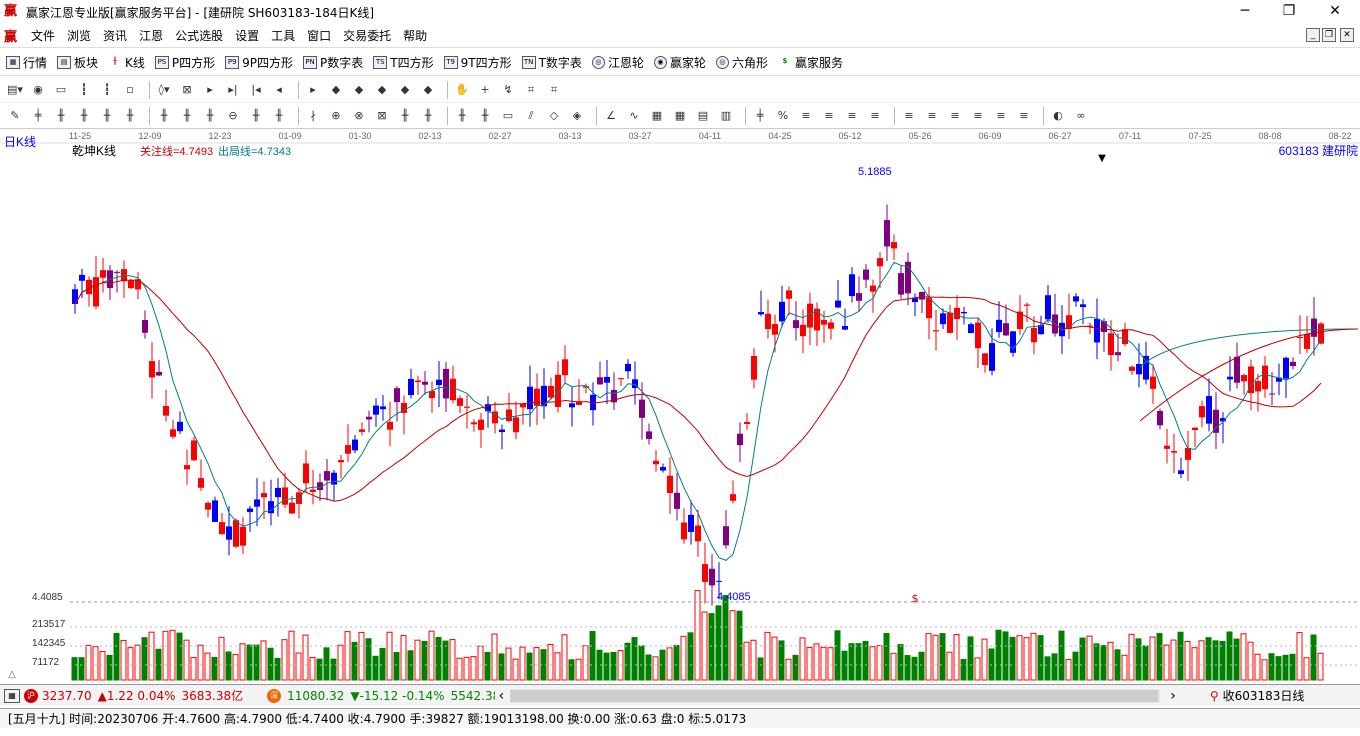 The height and width of the screenshot is (736, 1360). What do you see at coordinates (151, 35) in the screenshot?
I see `menu-gann: 江恩` at bounding box center [151, 35].